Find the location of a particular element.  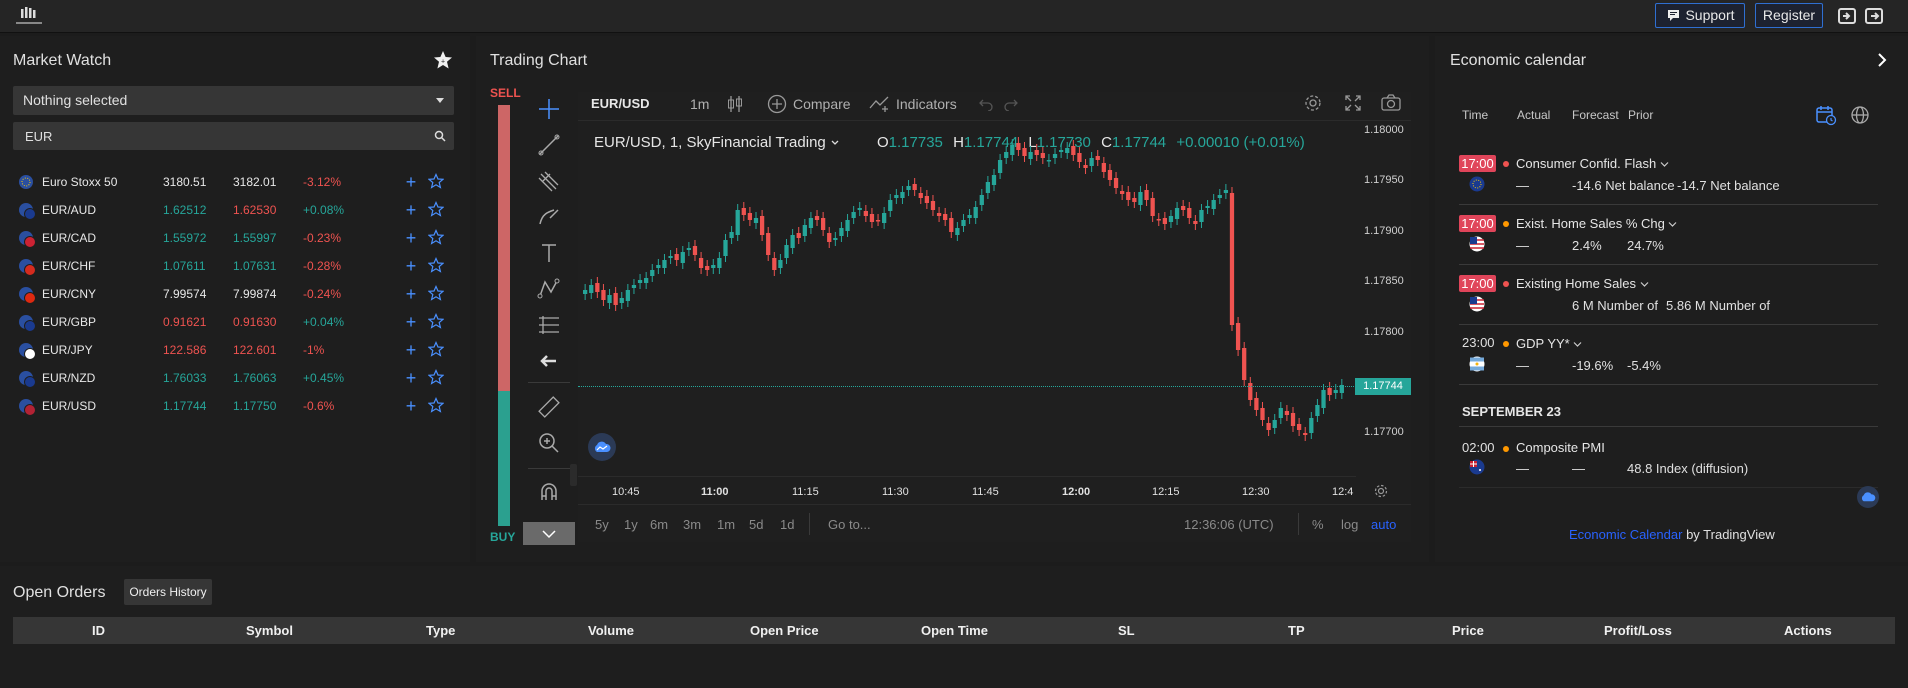

ec-event-title: Existing Home Sales is located at coordinates (1582, 283).